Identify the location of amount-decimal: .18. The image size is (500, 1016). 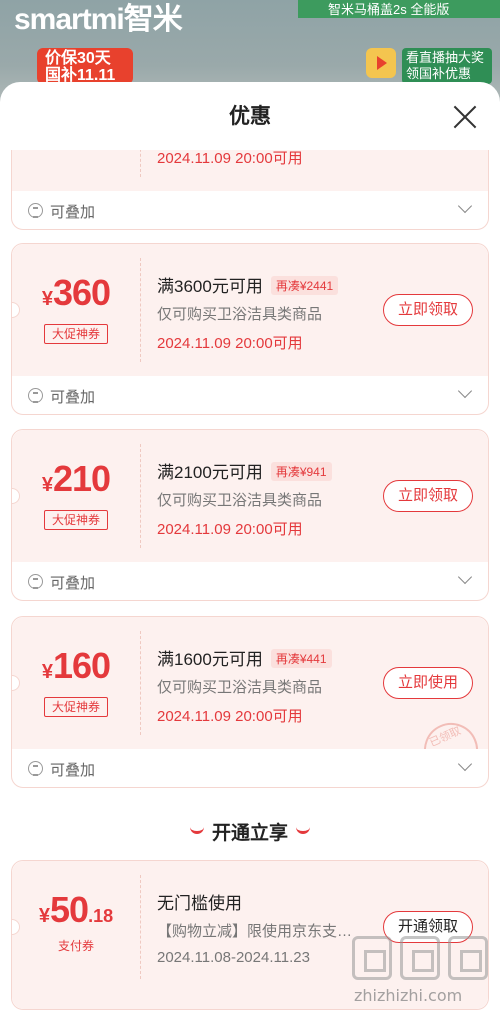
(101, 916).